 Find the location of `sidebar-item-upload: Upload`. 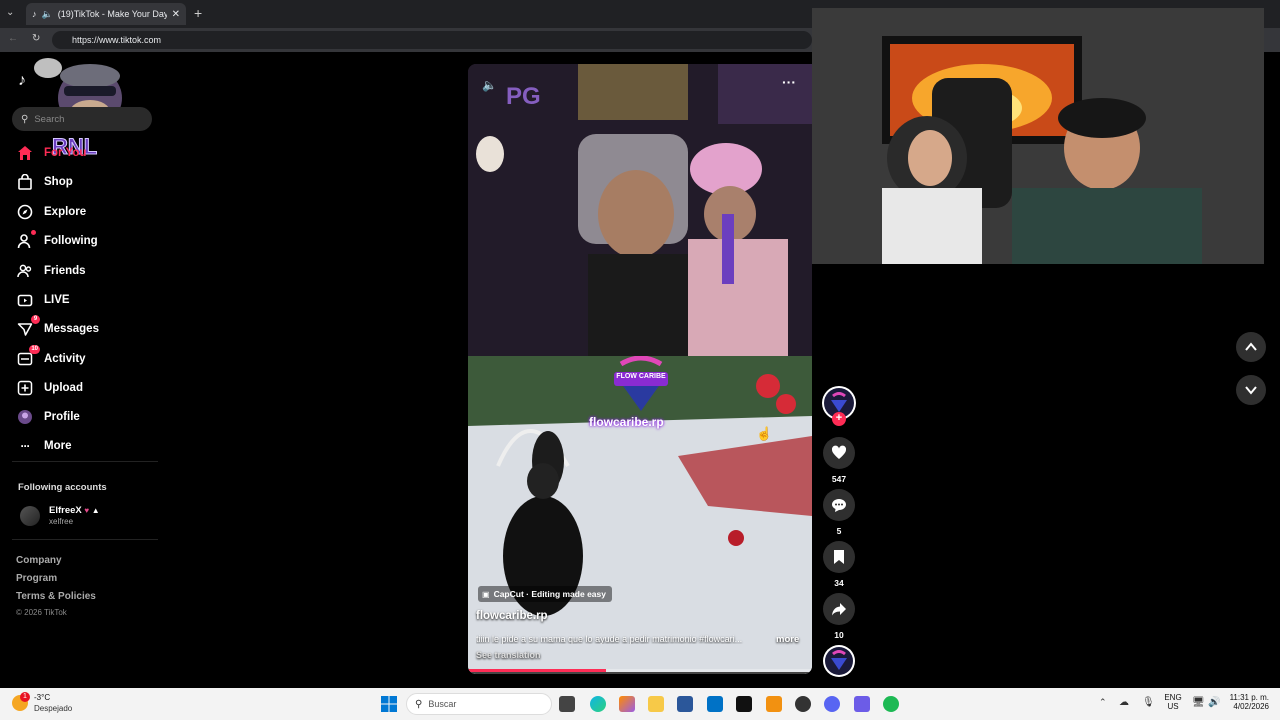

sidebar-item-upload: Upload is located at coordinates (49, 388).